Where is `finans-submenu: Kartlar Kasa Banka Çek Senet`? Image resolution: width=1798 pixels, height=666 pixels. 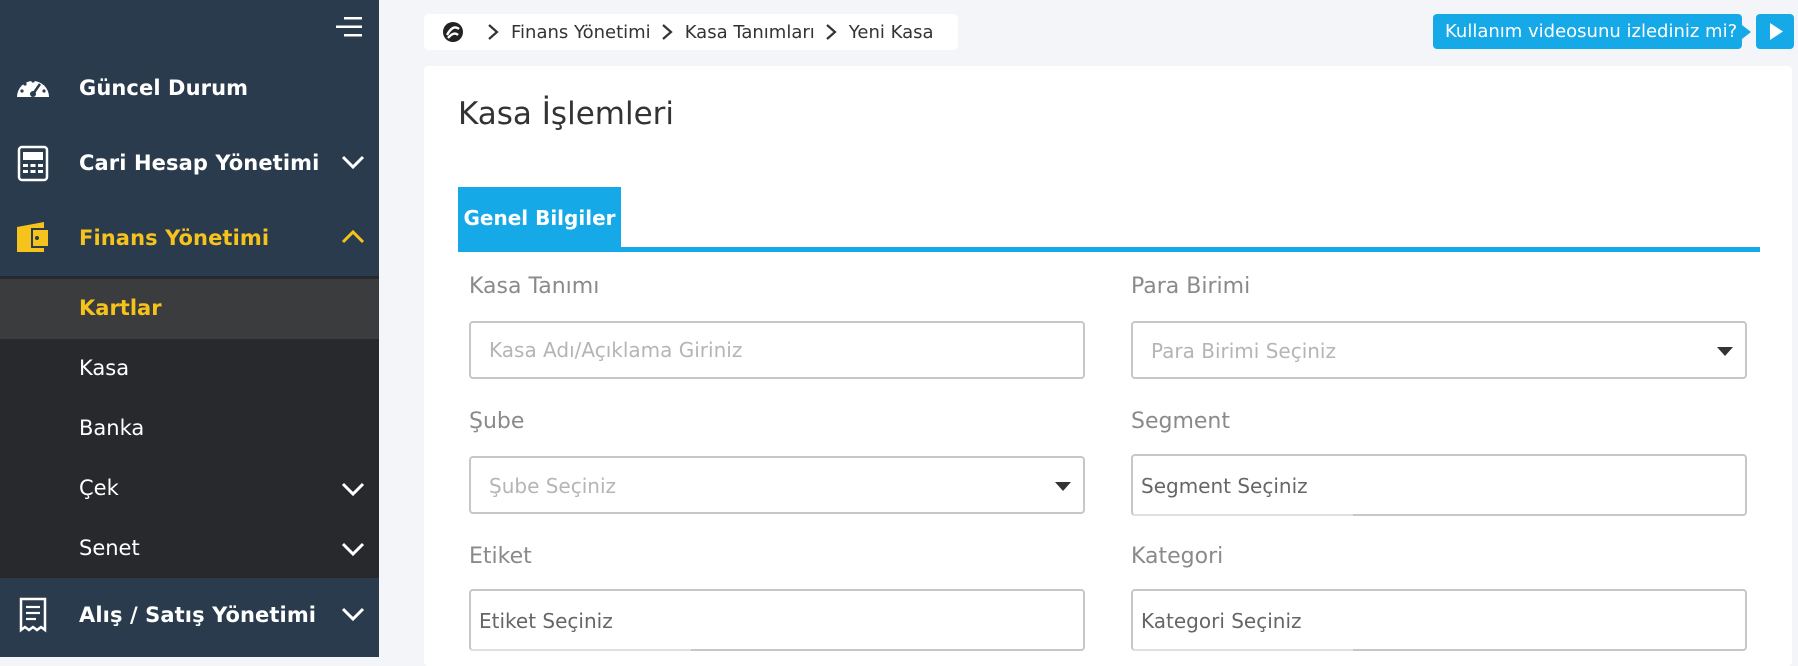
finans-submenu: Kartlar Kasa Banka Çek Senet is located at coordinates (189, 427).